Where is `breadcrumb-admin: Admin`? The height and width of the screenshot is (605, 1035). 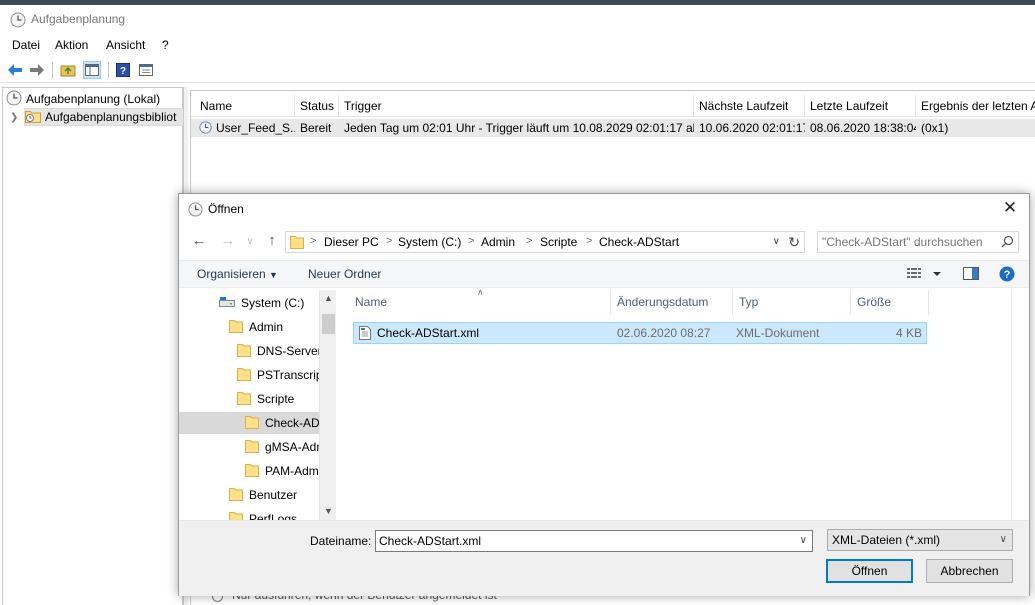
breadcrumb-admin: Admin is located at coordinates (498, 242).